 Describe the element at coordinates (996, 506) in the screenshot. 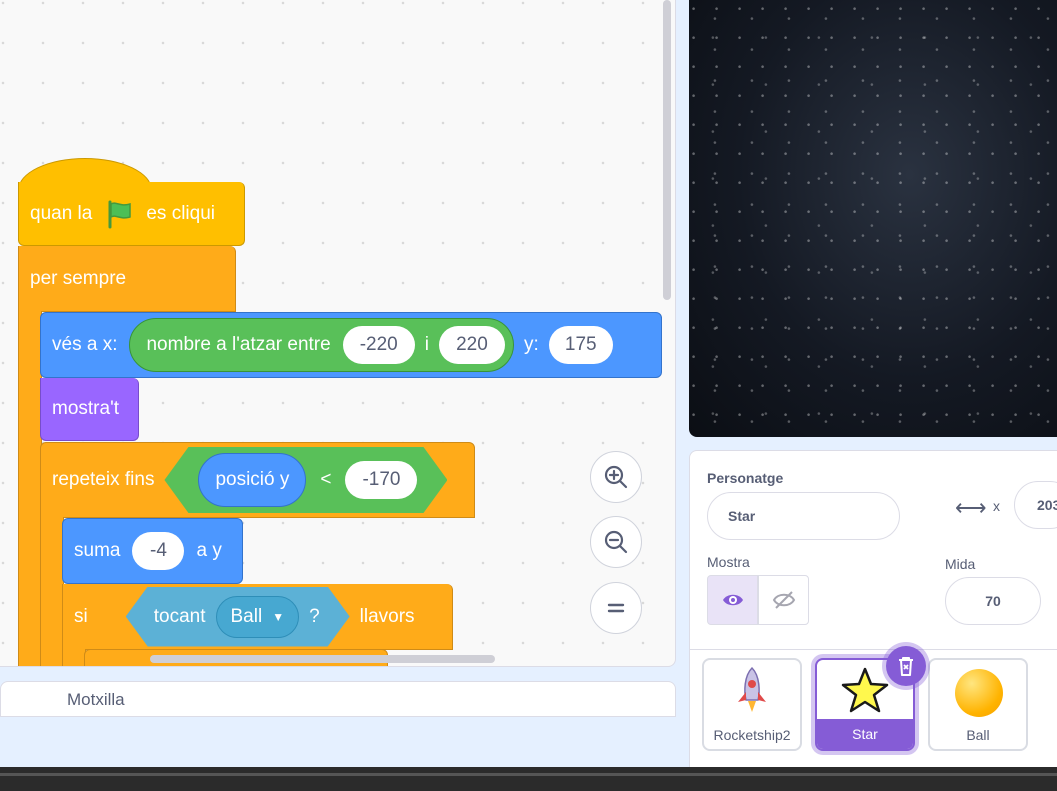

I see `x-label: x` at that location.